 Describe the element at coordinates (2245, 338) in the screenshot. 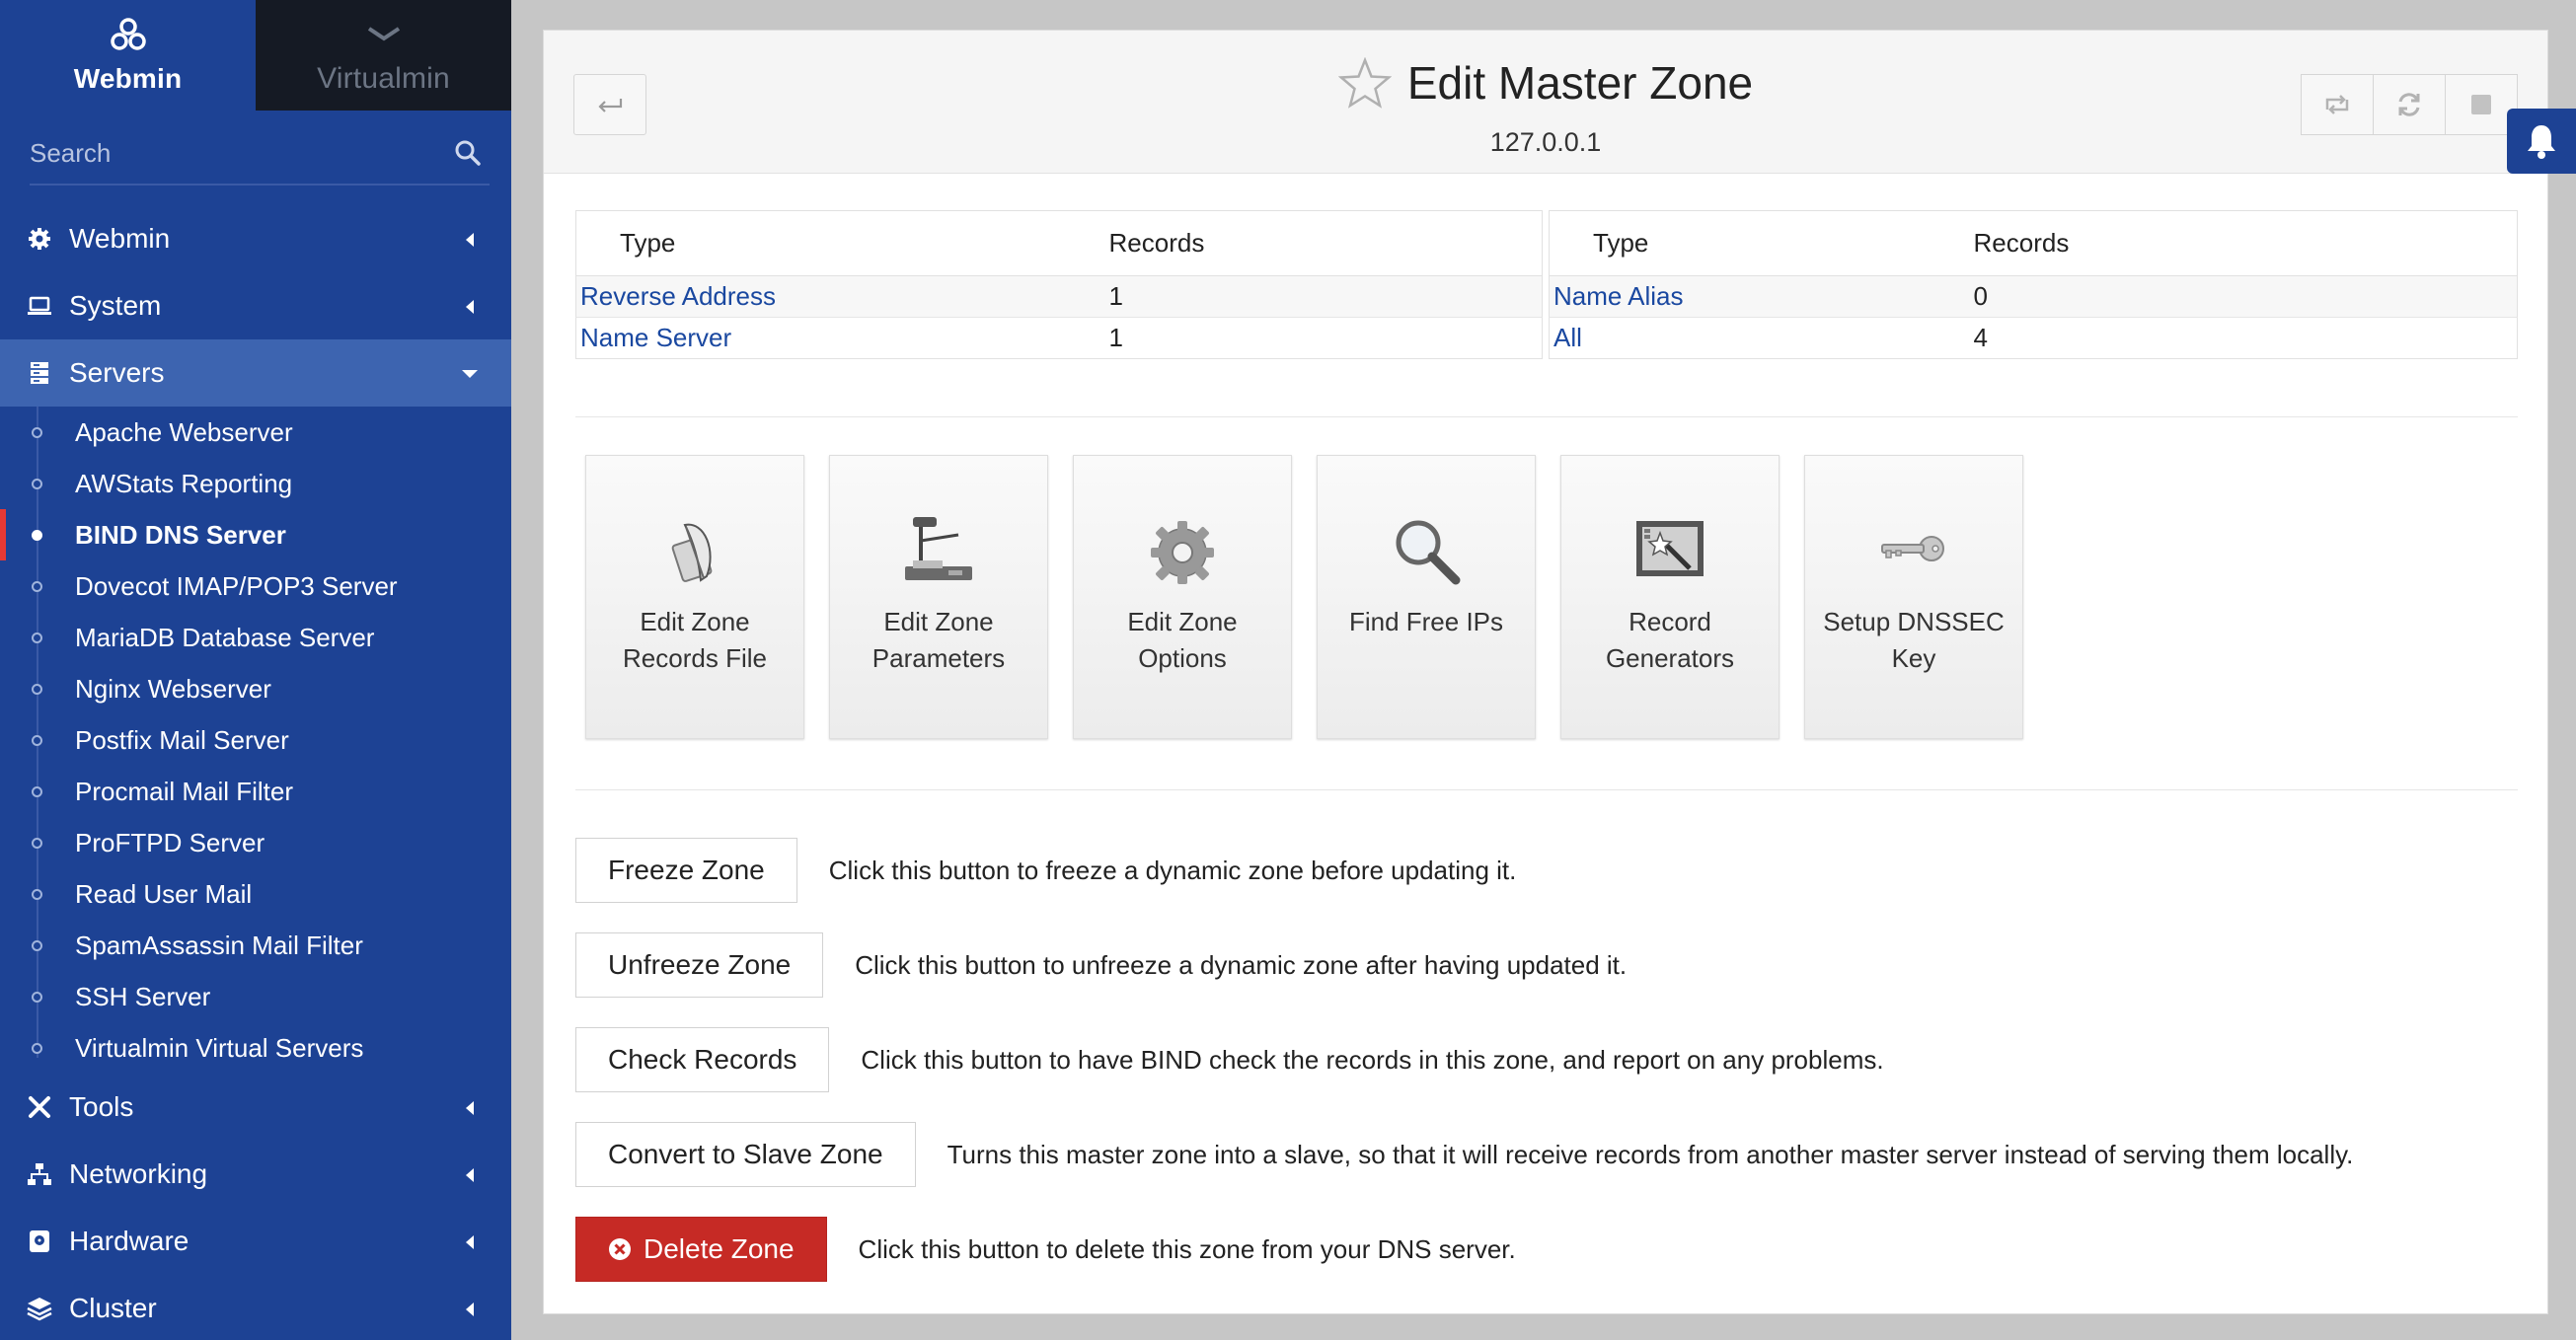

I see `record-count: 4` at that location.